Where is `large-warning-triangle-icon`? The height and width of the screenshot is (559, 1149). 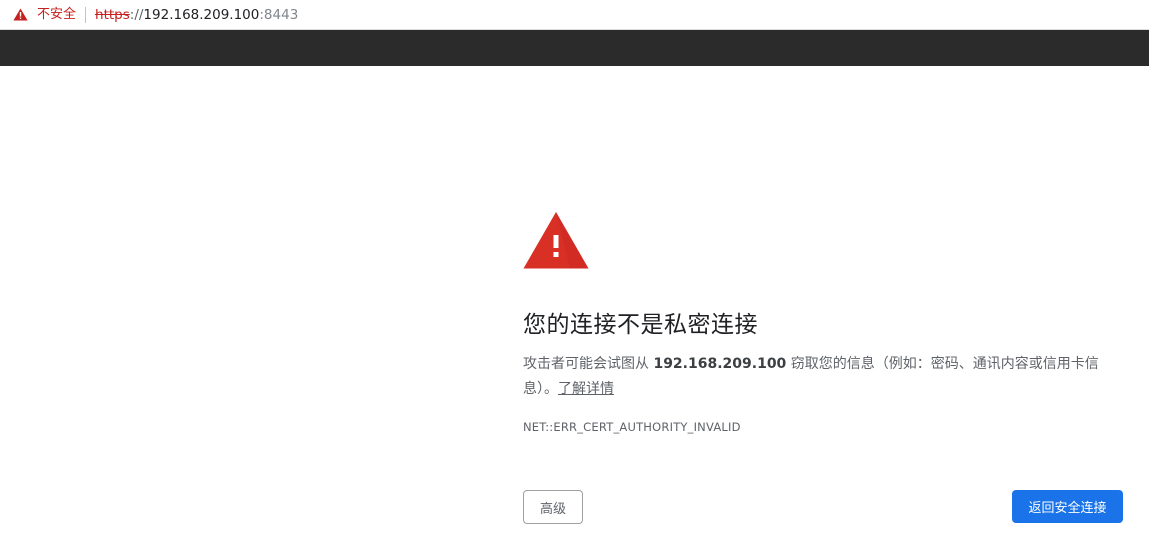
large-warning-triangle-icon is located at coordinates (556, 240).